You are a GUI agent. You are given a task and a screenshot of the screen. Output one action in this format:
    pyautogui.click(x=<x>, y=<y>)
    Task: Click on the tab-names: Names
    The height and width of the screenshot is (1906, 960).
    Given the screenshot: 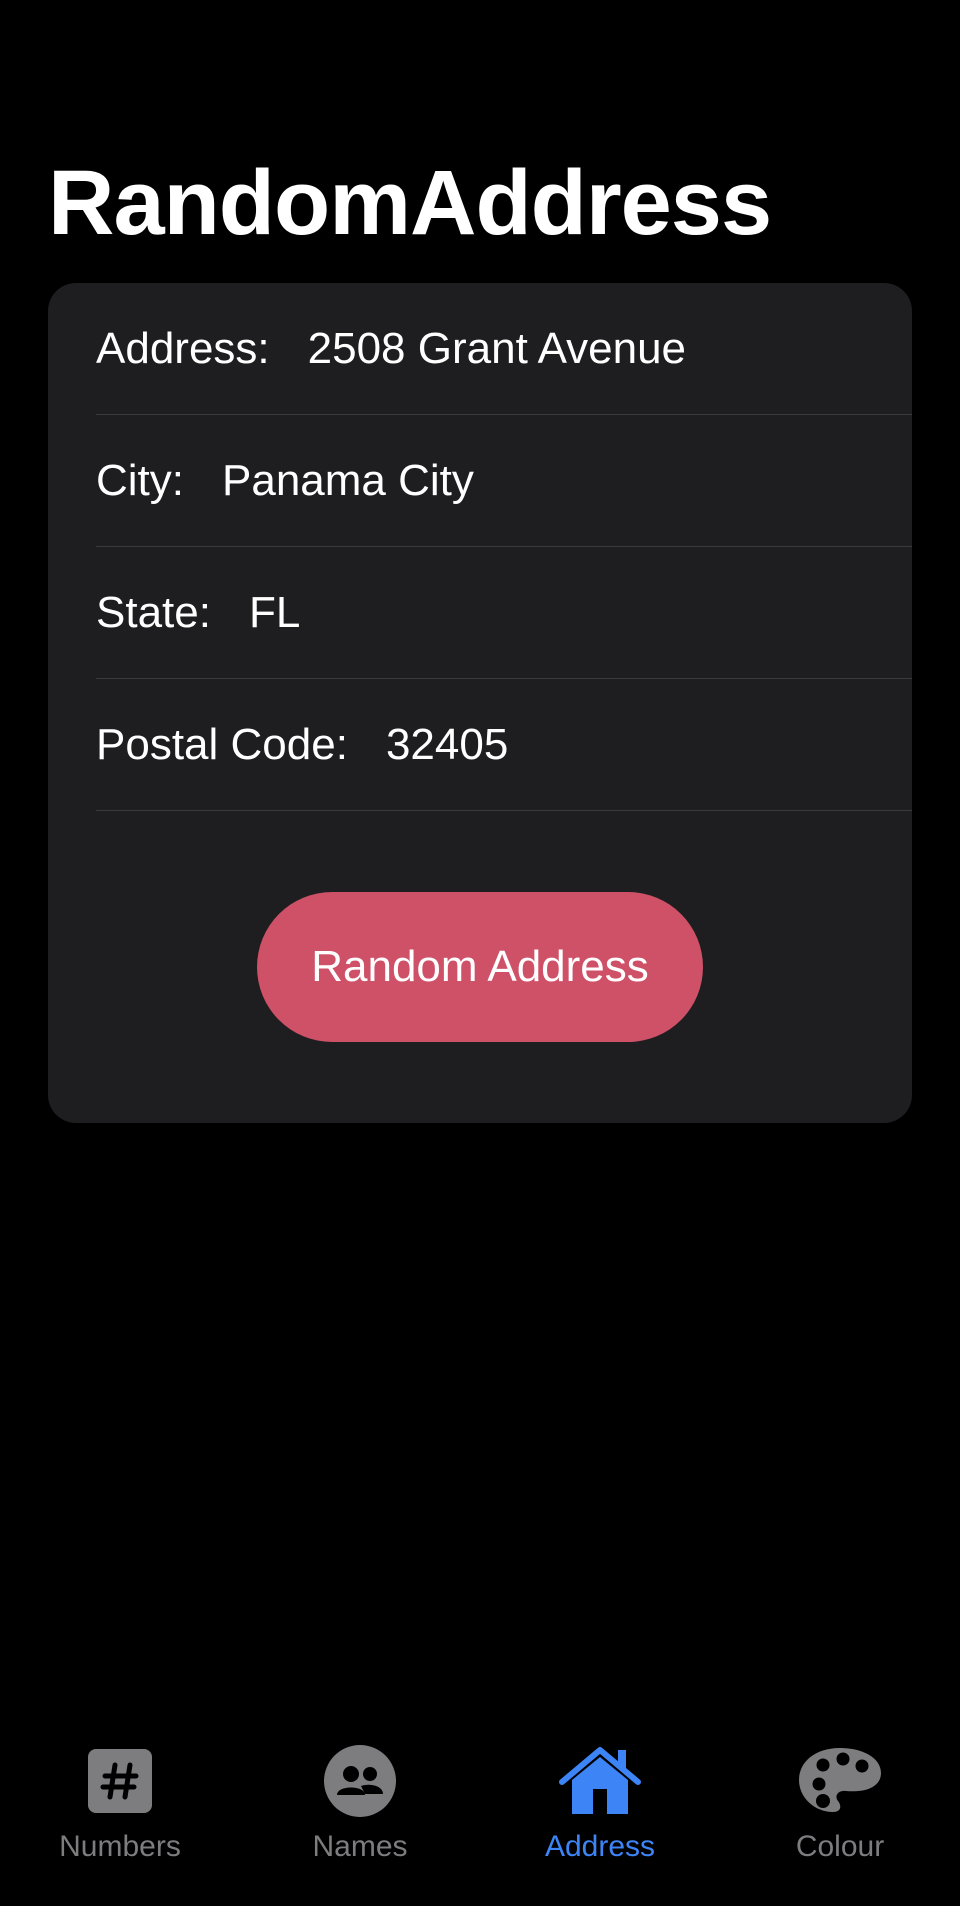 What is the action you would take?
    pyautogui.click(x=360, y=1805)
    